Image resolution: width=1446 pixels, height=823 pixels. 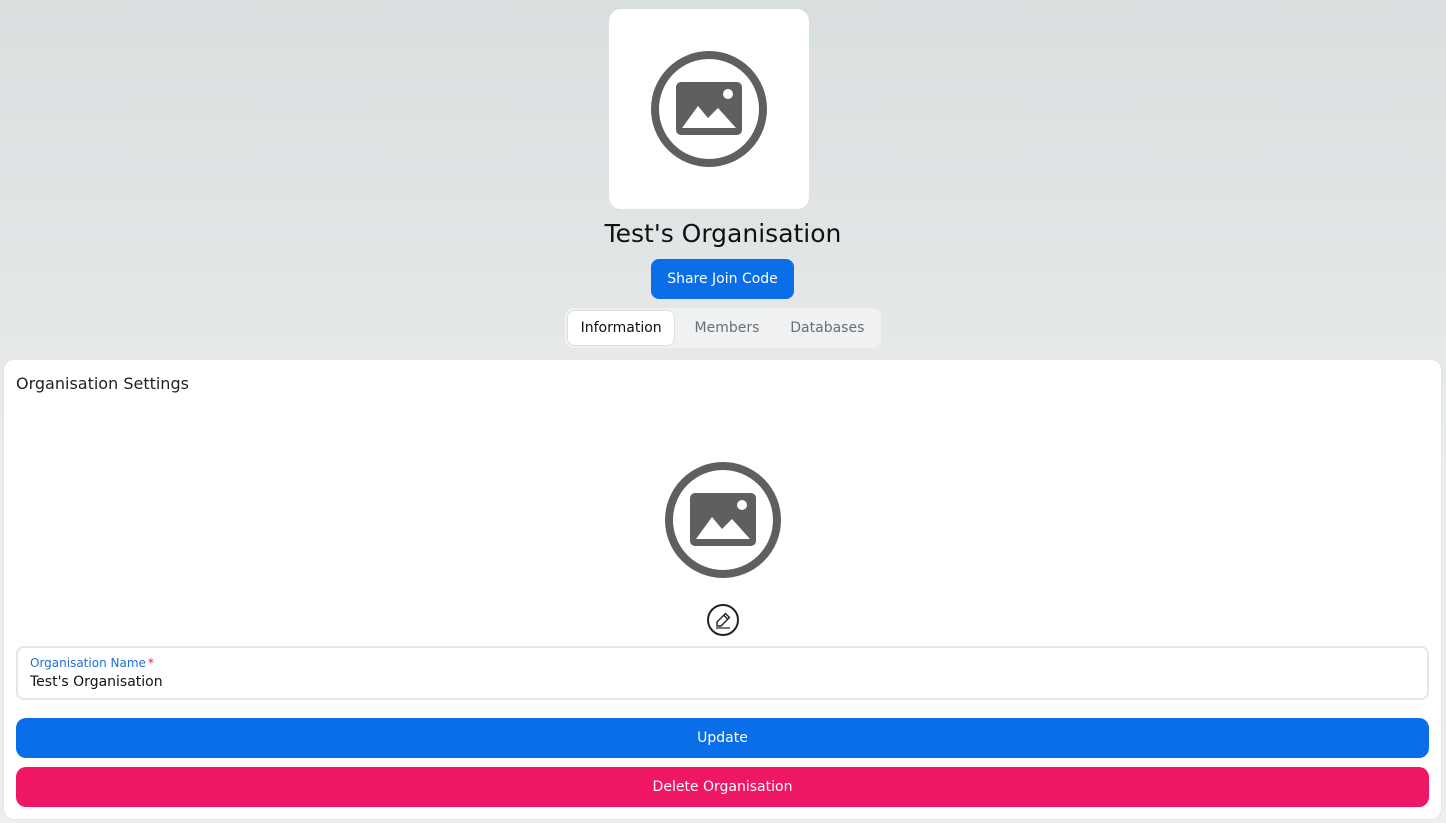 What do you see at coordinates (621, 328) in the screenshot?
I see `tab-information: Information` at bounding box center [621, 328].